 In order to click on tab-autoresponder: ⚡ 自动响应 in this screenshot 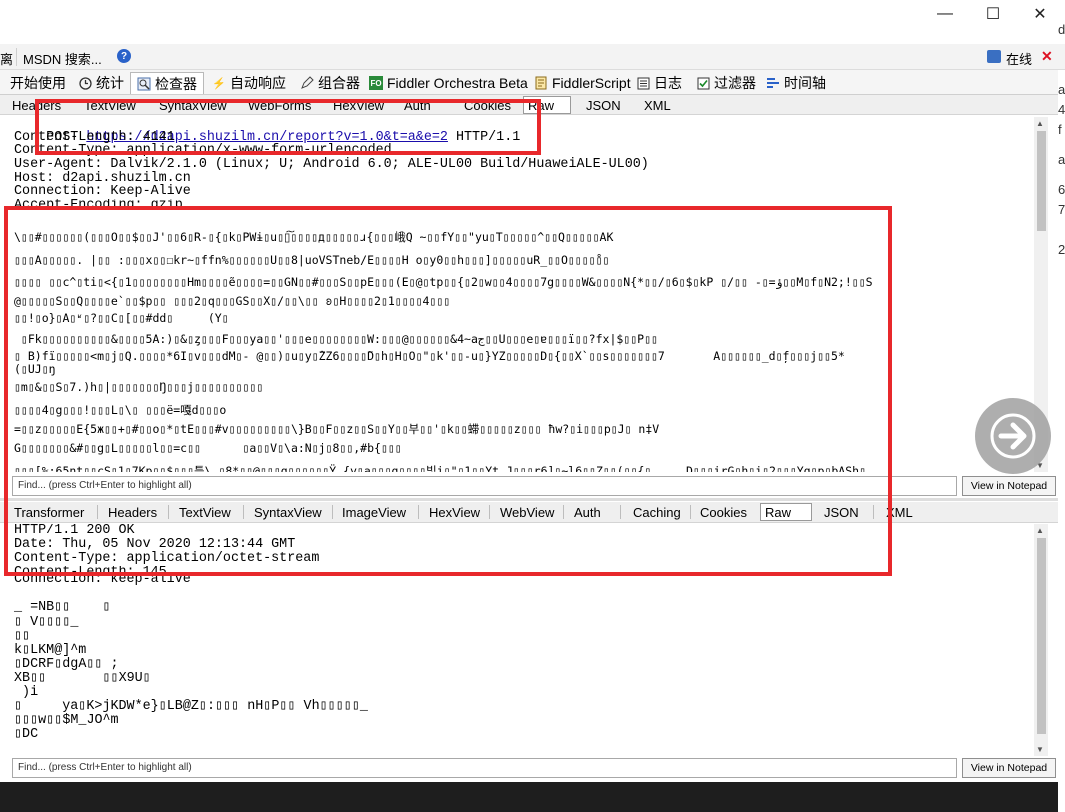, I will do `click(249, 83)`.